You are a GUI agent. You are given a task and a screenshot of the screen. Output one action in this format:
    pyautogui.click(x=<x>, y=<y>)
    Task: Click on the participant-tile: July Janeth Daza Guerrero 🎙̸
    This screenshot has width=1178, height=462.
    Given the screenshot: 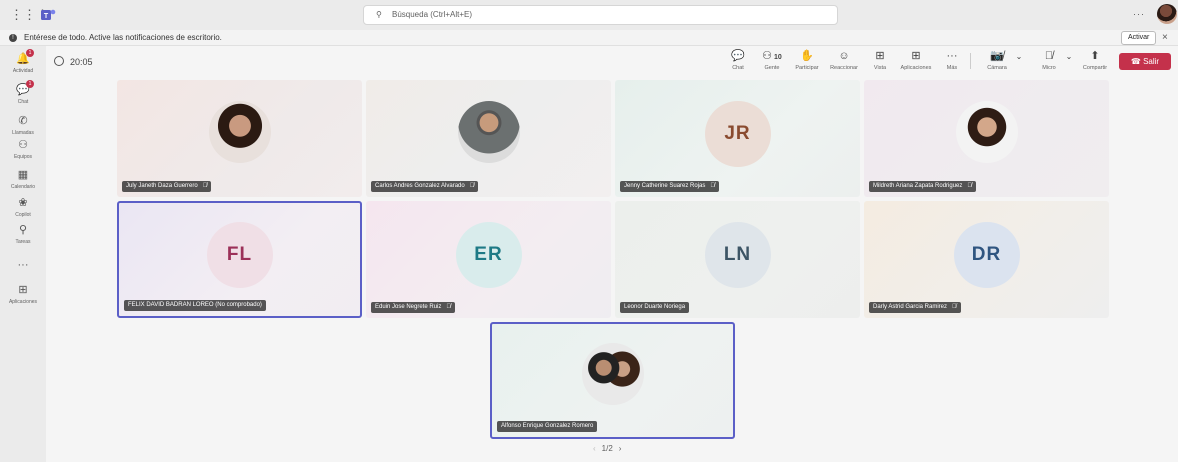 What is the action you would take?
    pyautogui.click(x=239, y=138)
    